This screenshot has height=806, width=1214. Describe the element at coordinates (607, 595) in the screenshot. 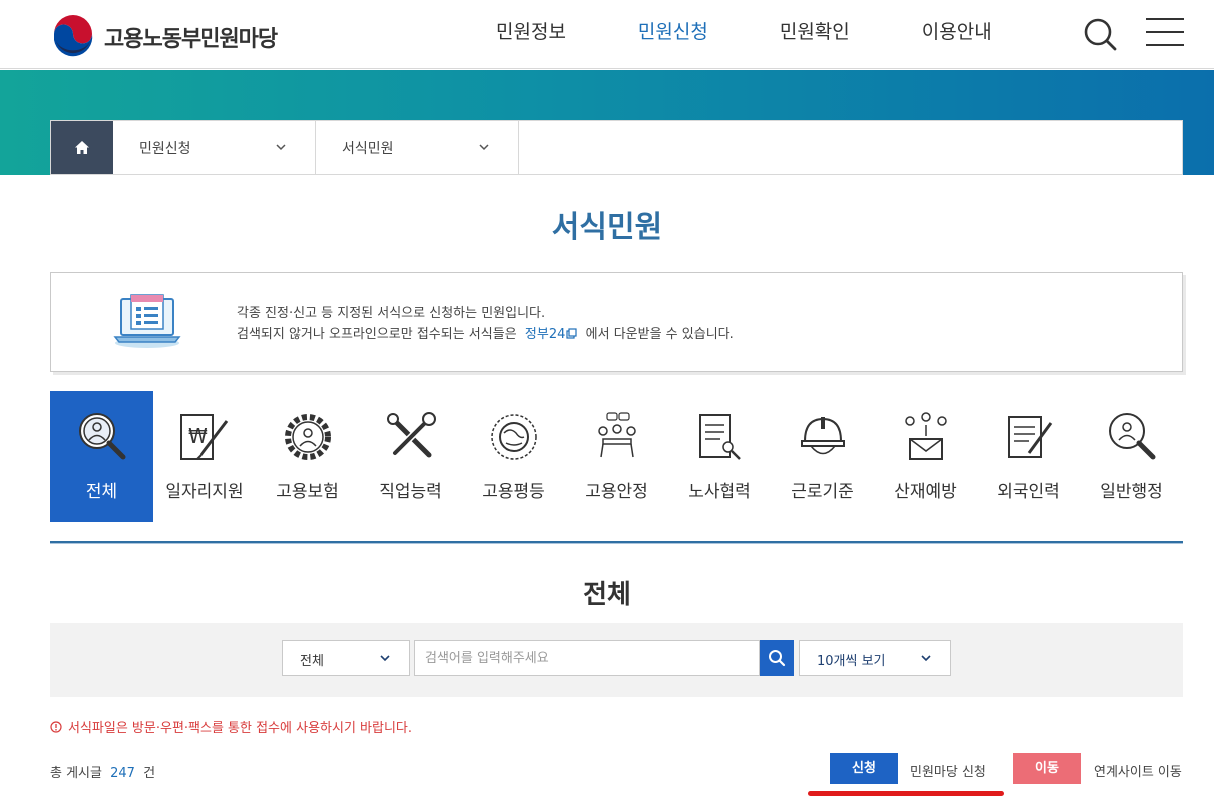

I see `section-title: 전체` at that location.